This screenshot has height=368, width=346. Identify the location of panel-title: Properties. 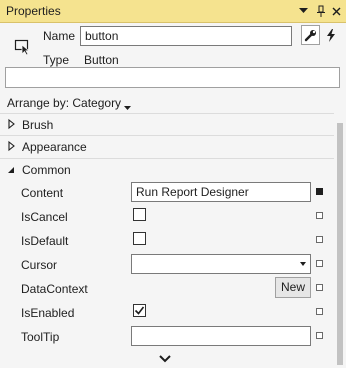
(33, 11).